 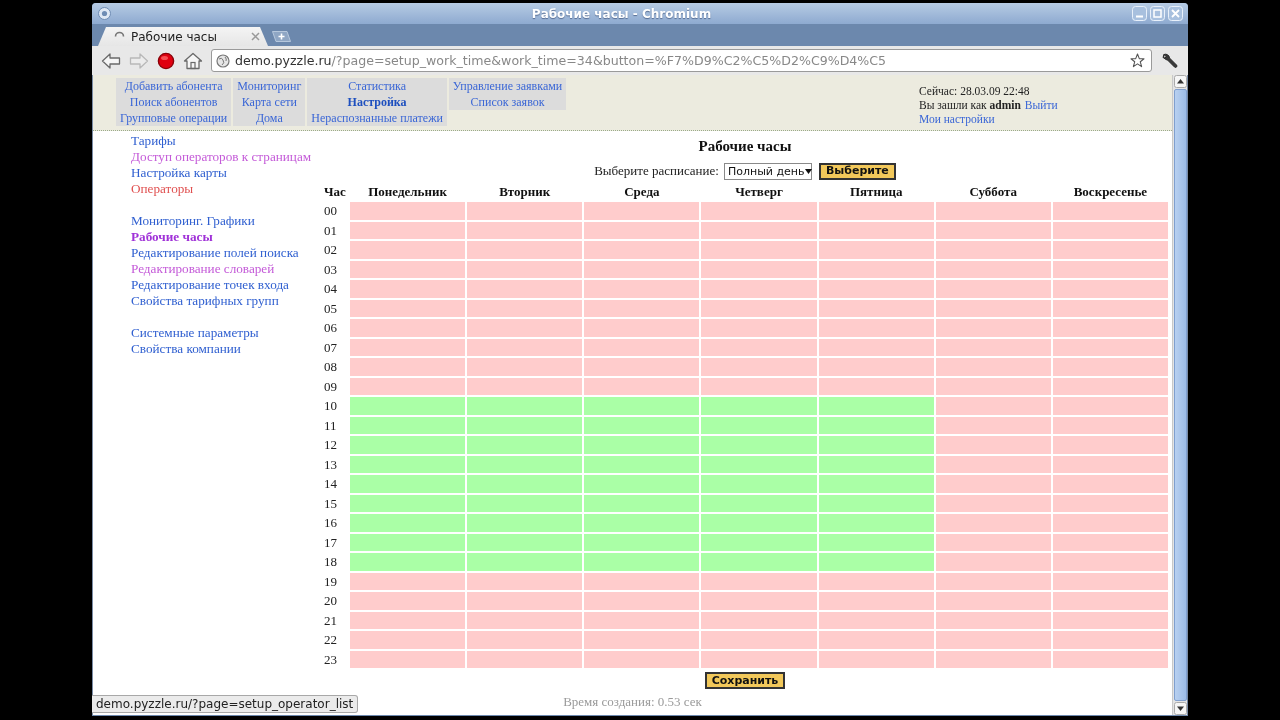 I want to click on minimize-icon, so click(x=1139, y=13).